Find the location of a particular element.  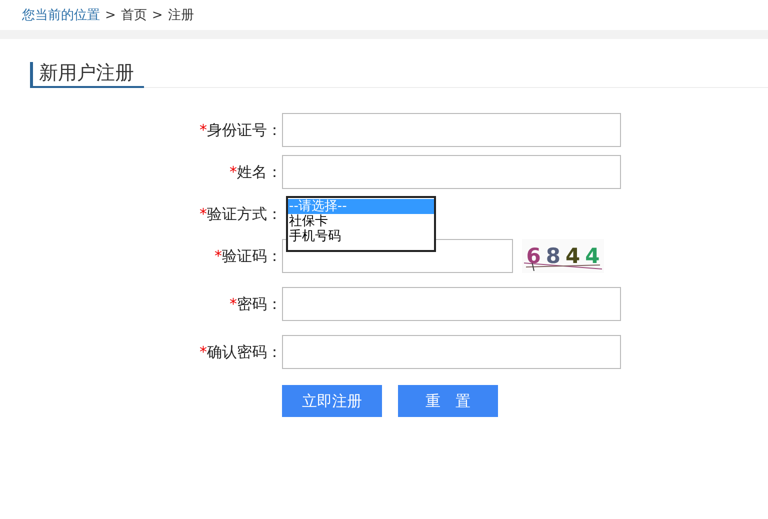

field-label: *确认密码： is located at coordinates (240, 352).